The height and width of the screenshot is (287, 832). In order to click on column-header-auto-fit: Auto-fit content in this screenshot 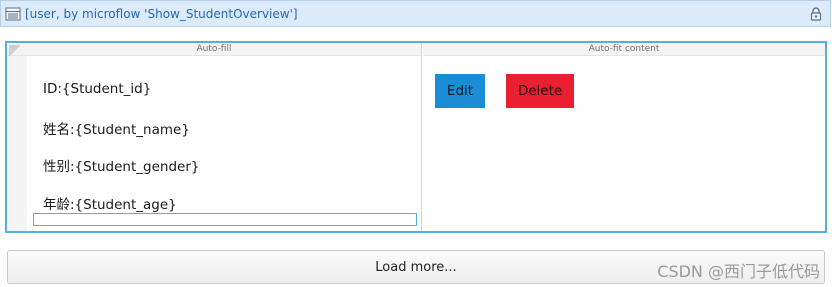, I will do `click(624, 49)`.